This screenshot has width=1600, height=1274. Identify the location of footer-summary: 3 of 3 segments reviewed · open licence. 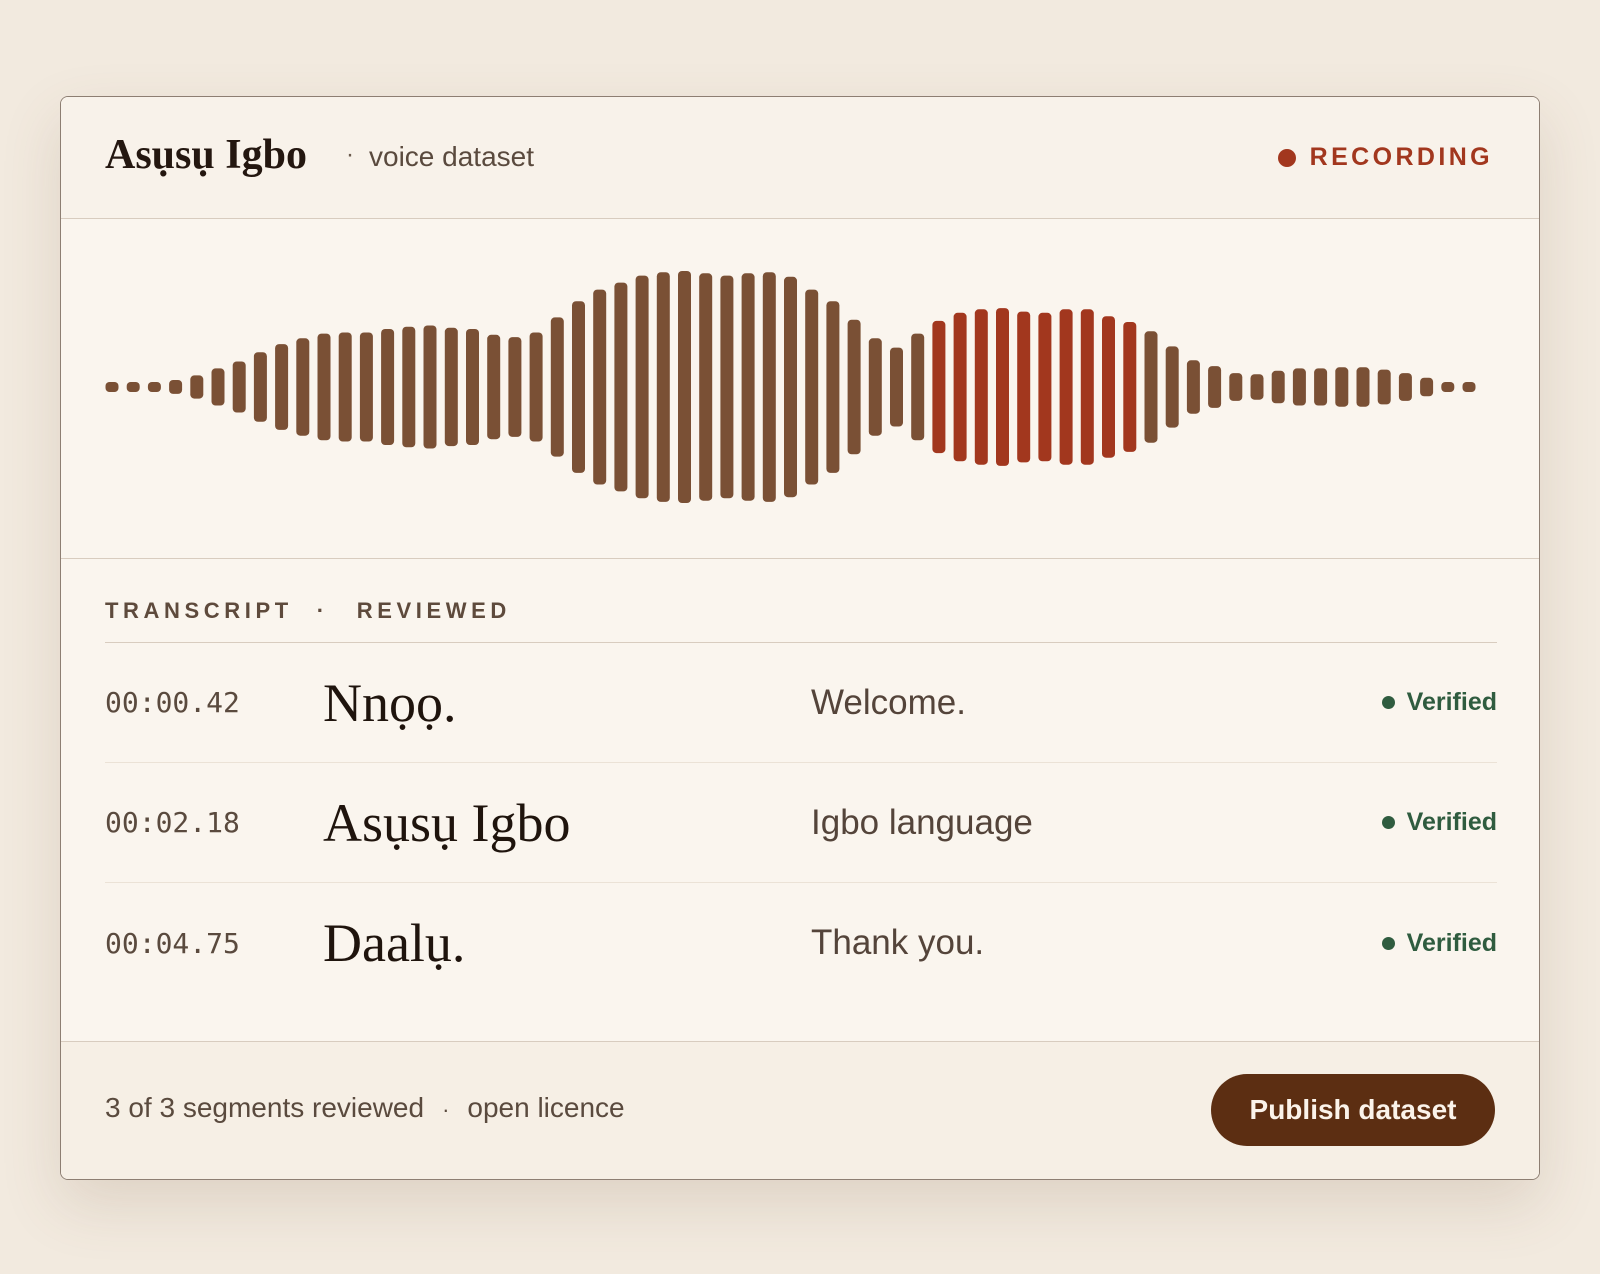
(365, 1108).